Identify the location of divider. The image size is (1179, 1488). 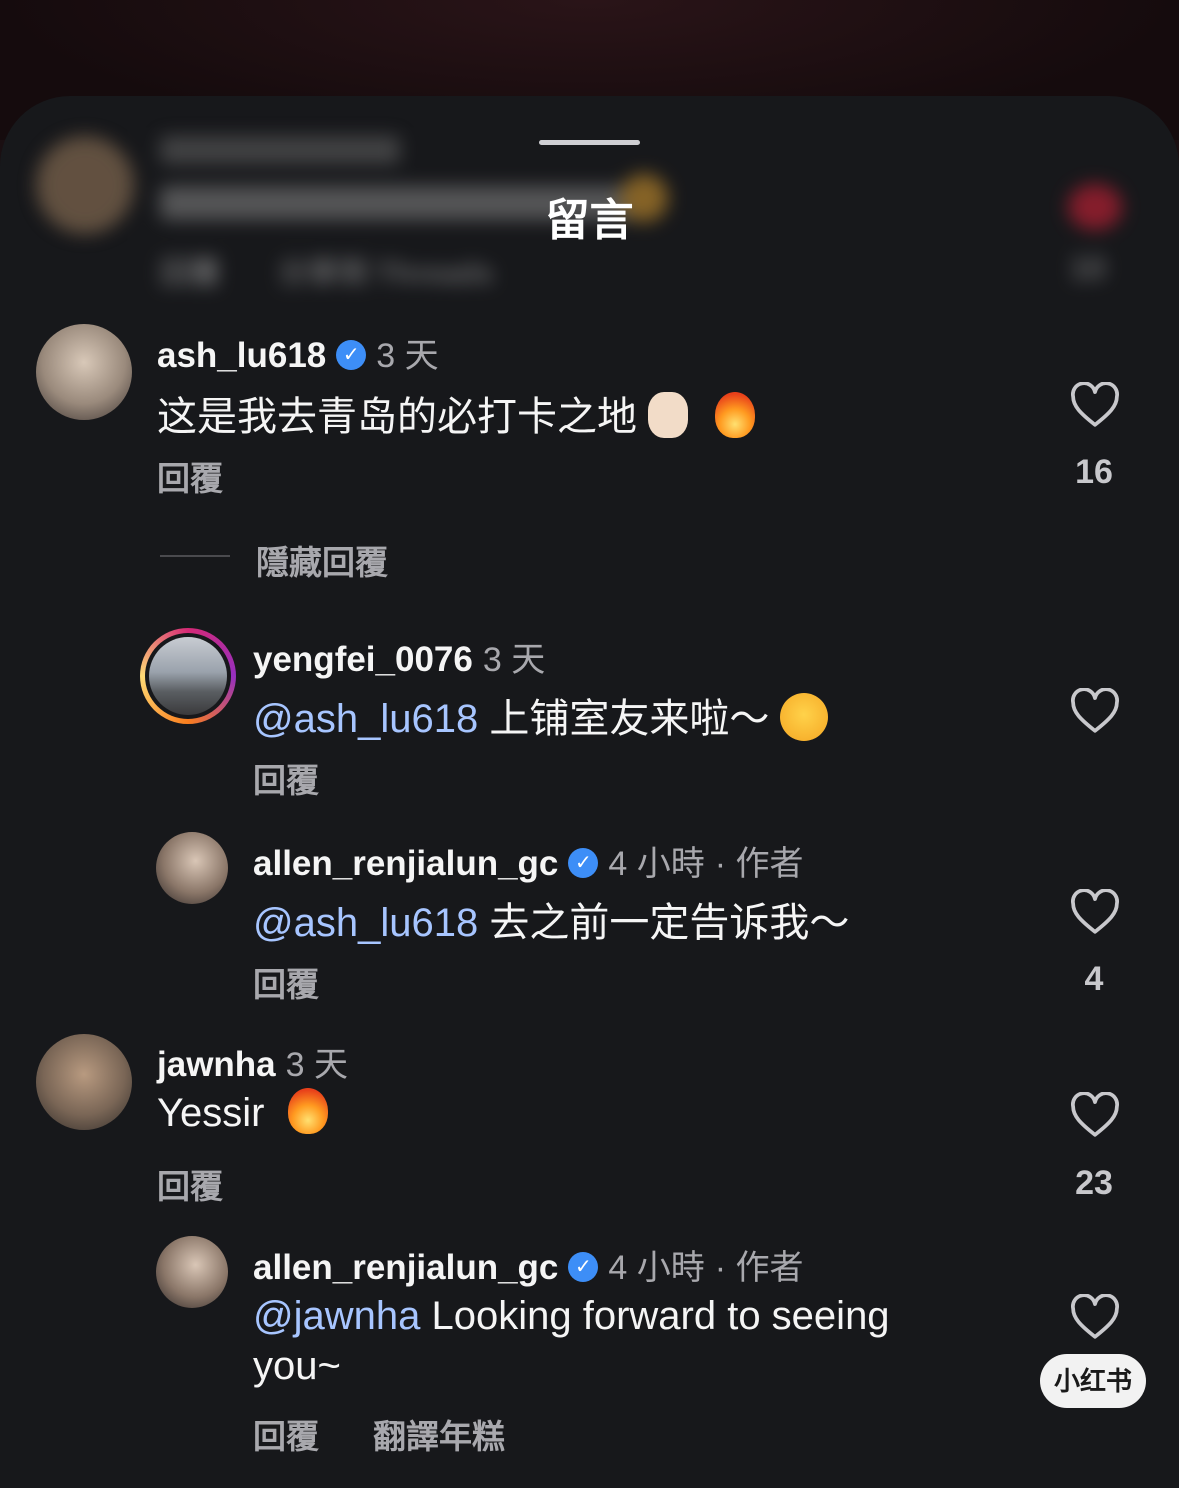
(195, 556).